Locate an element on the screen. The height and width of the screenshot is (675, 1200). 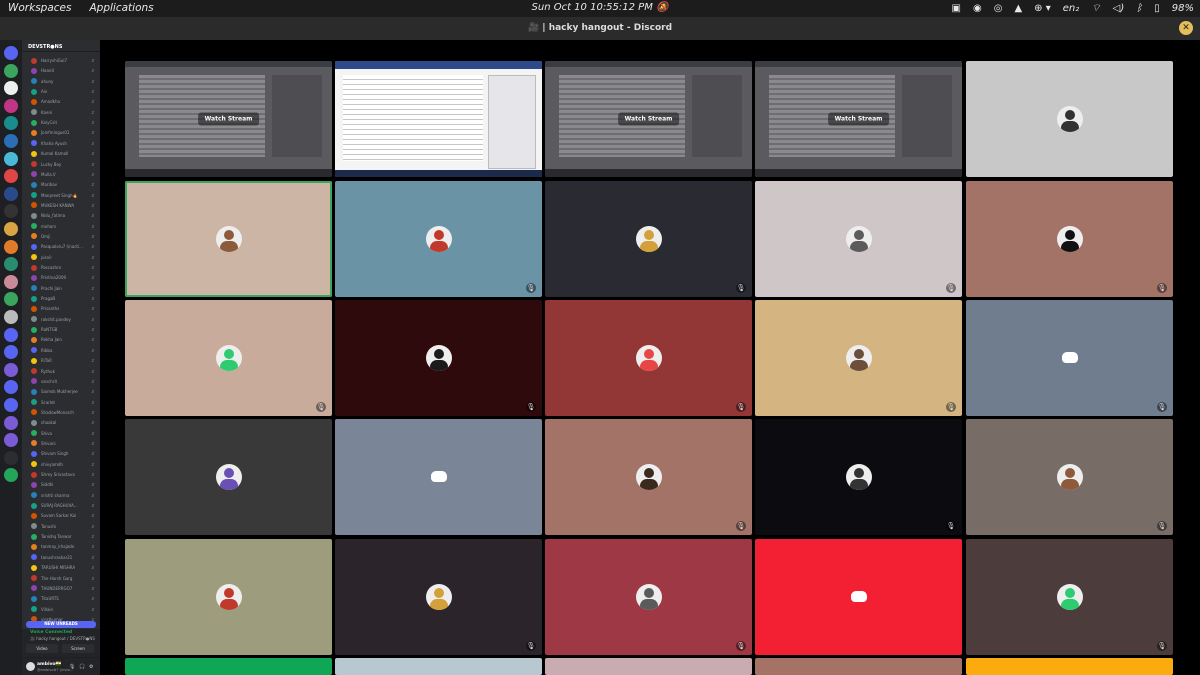
voice-member: Prachi Jain ⇵ is located at coordinates (65, 288).